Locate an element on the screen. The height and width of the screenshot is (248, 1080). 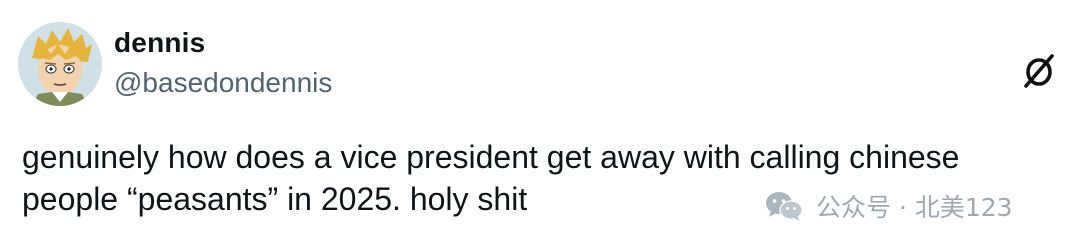
slashed-circle-logo-icon is located at coordinates (1039, 71).